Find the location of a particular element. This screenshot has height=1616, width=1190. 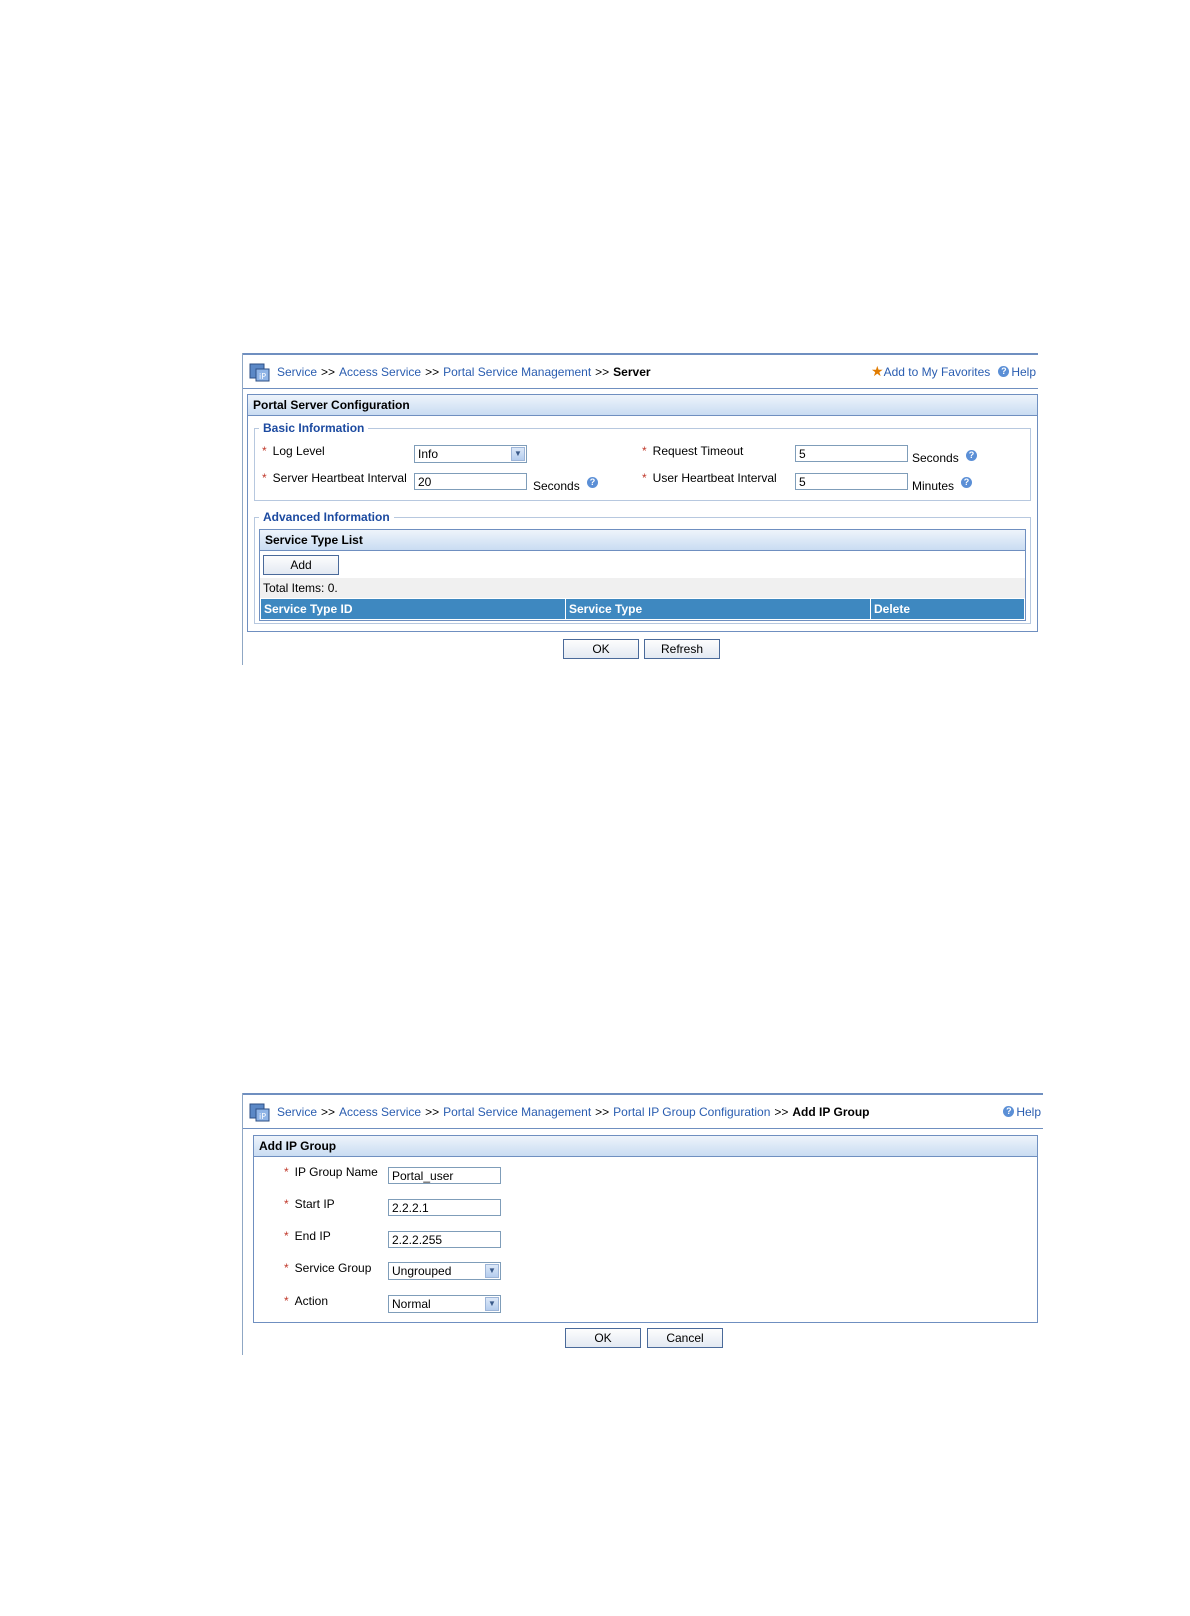

user-heartbeat-label: * User Heartbeat Interval is located at coordinates (709, 478).